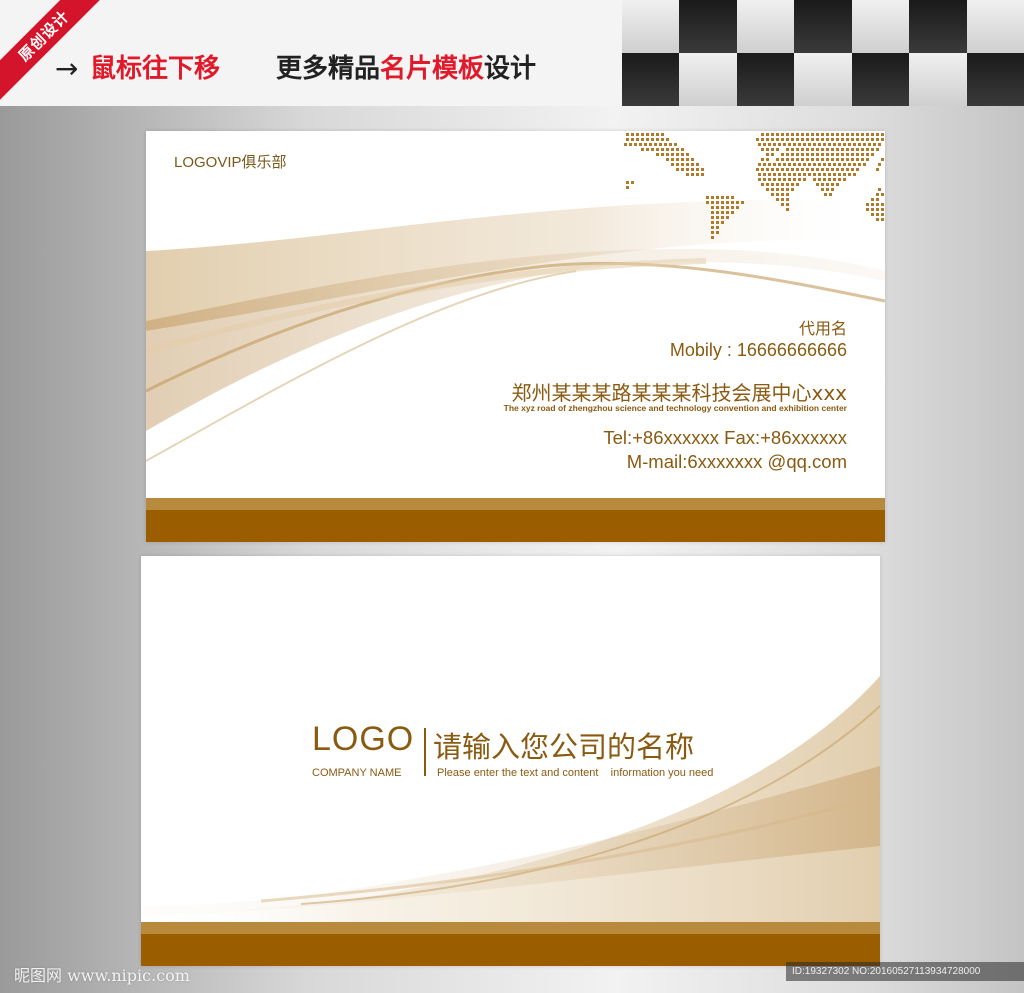  Describe the element at coordinates (357, 773) in the screenshot. I see `company-name-en: COMPANY NAME` at that location.